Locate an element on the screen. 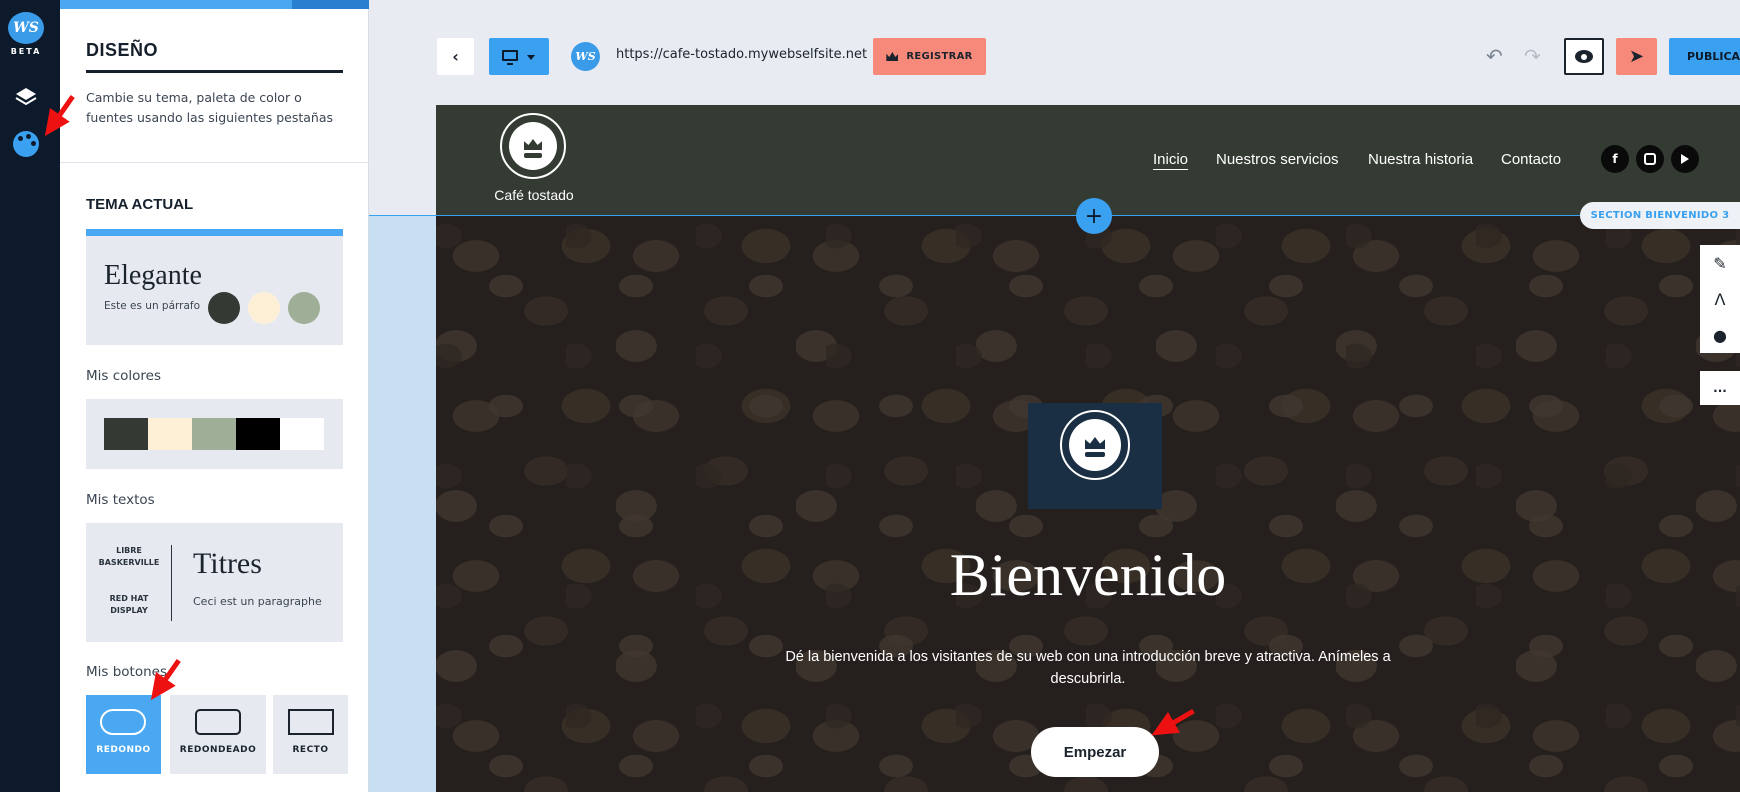 The height and width of the screenshot is (792, 1740). button-style-round: REDONDO is located at coordinates (123, 734).